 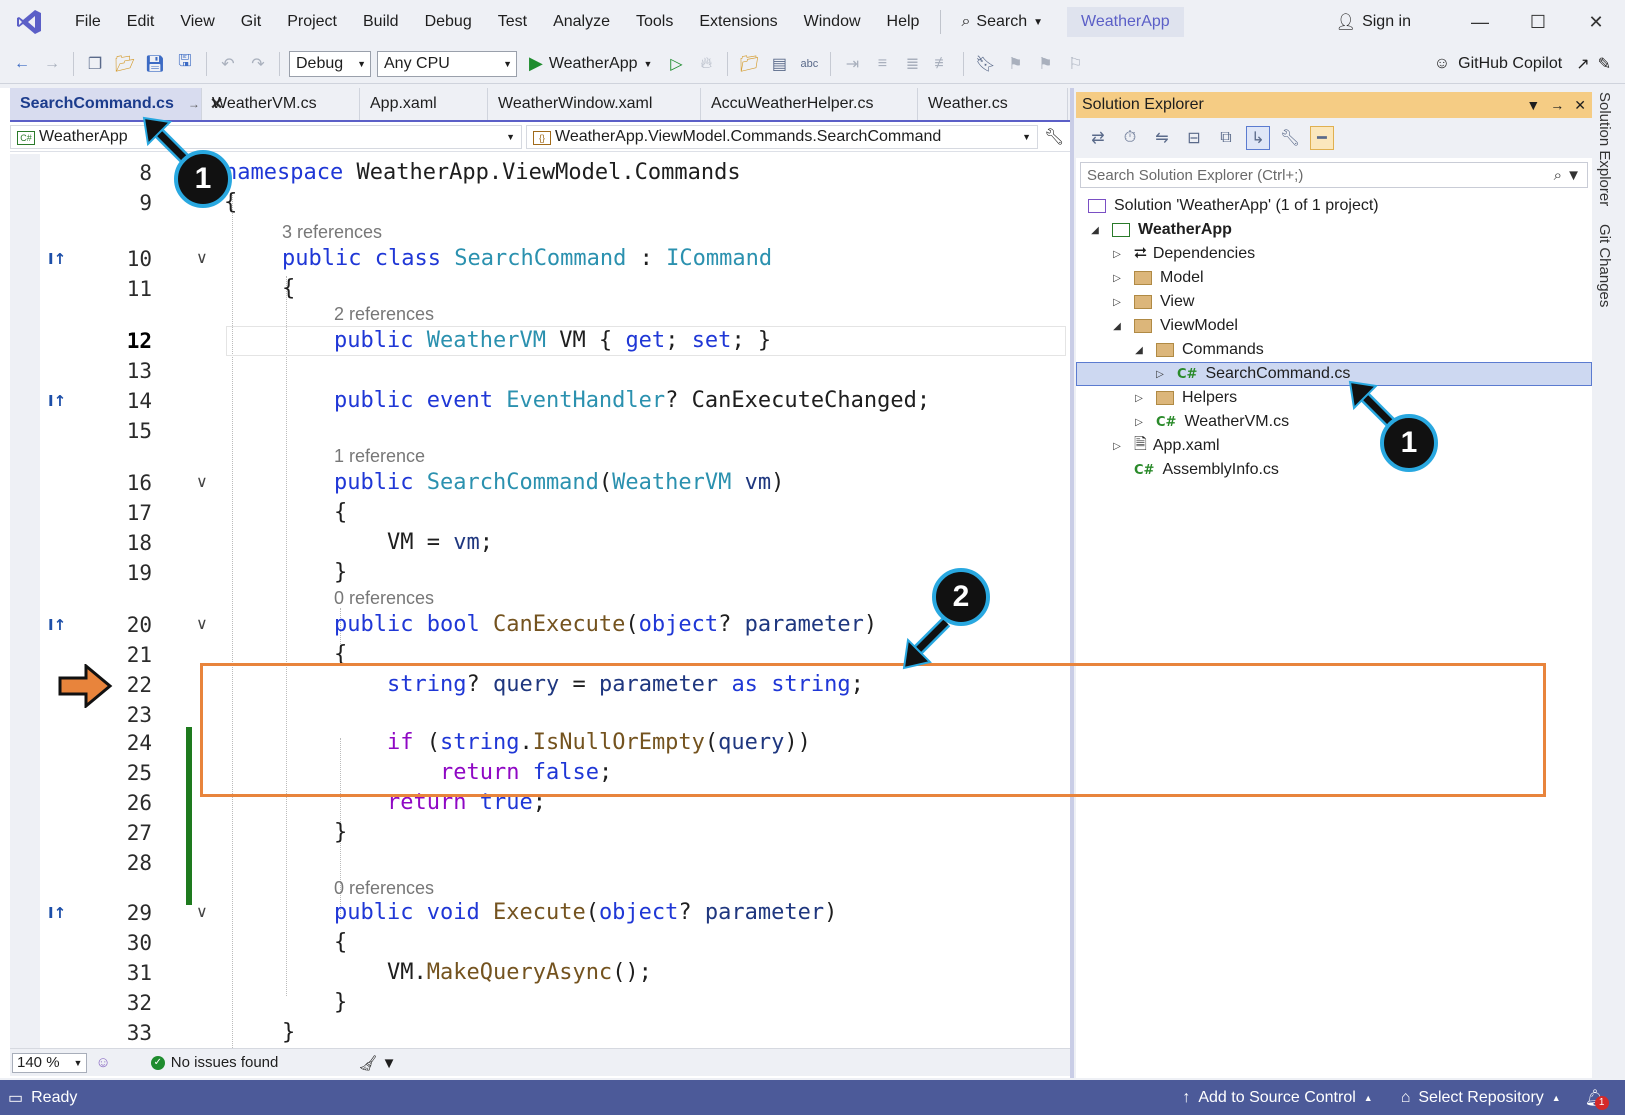 What do you see at coordinates (809, 104) in the screenshot?
I see `tab-accuweatherhelper: AccuWeatherHelper.cs` at bounding box center [809, 104].